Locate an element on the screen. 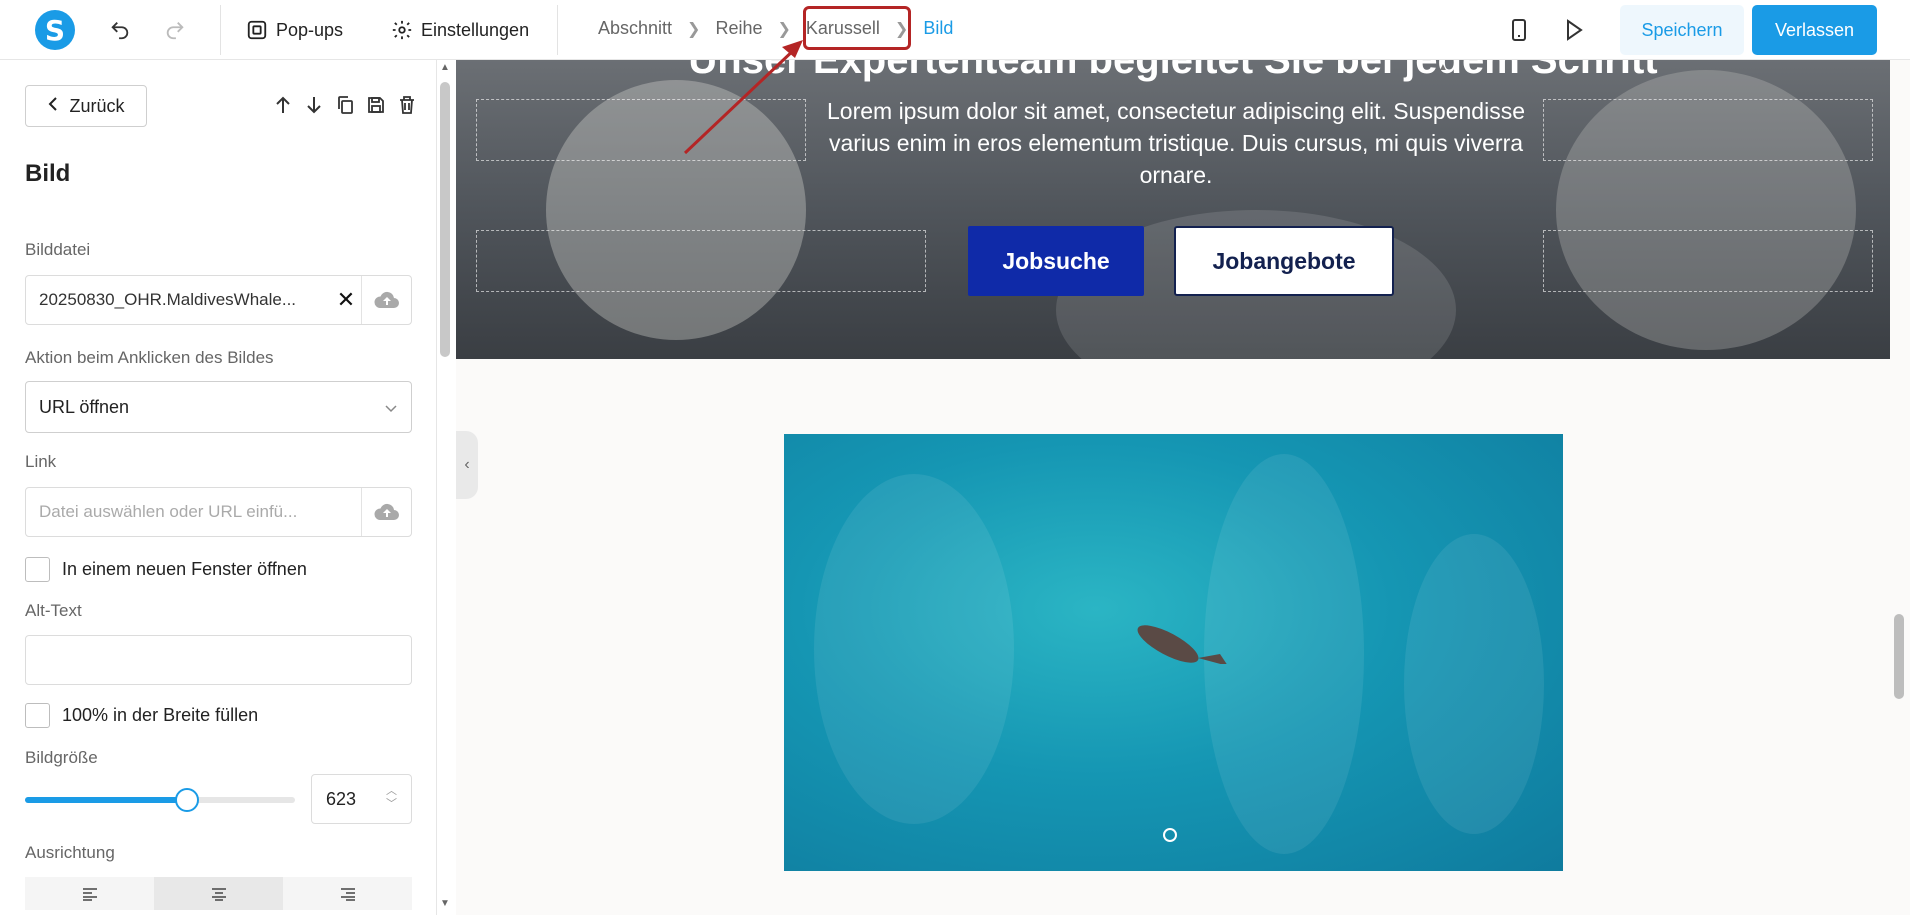  click-action-label: Aktion beim Anklicken des Bildes is located at coordinates (149, 357).